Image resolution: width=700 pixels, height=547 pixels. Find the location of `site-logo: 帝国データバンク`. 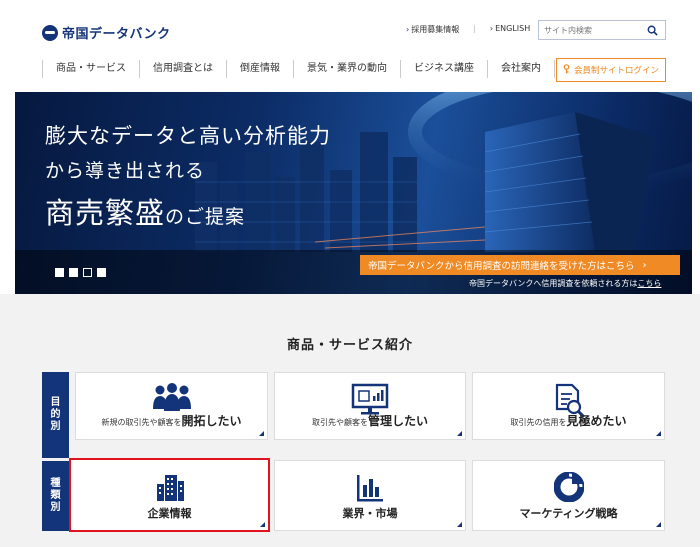

site-logo: 帝国データバンク is located at coordinates (106, 32).